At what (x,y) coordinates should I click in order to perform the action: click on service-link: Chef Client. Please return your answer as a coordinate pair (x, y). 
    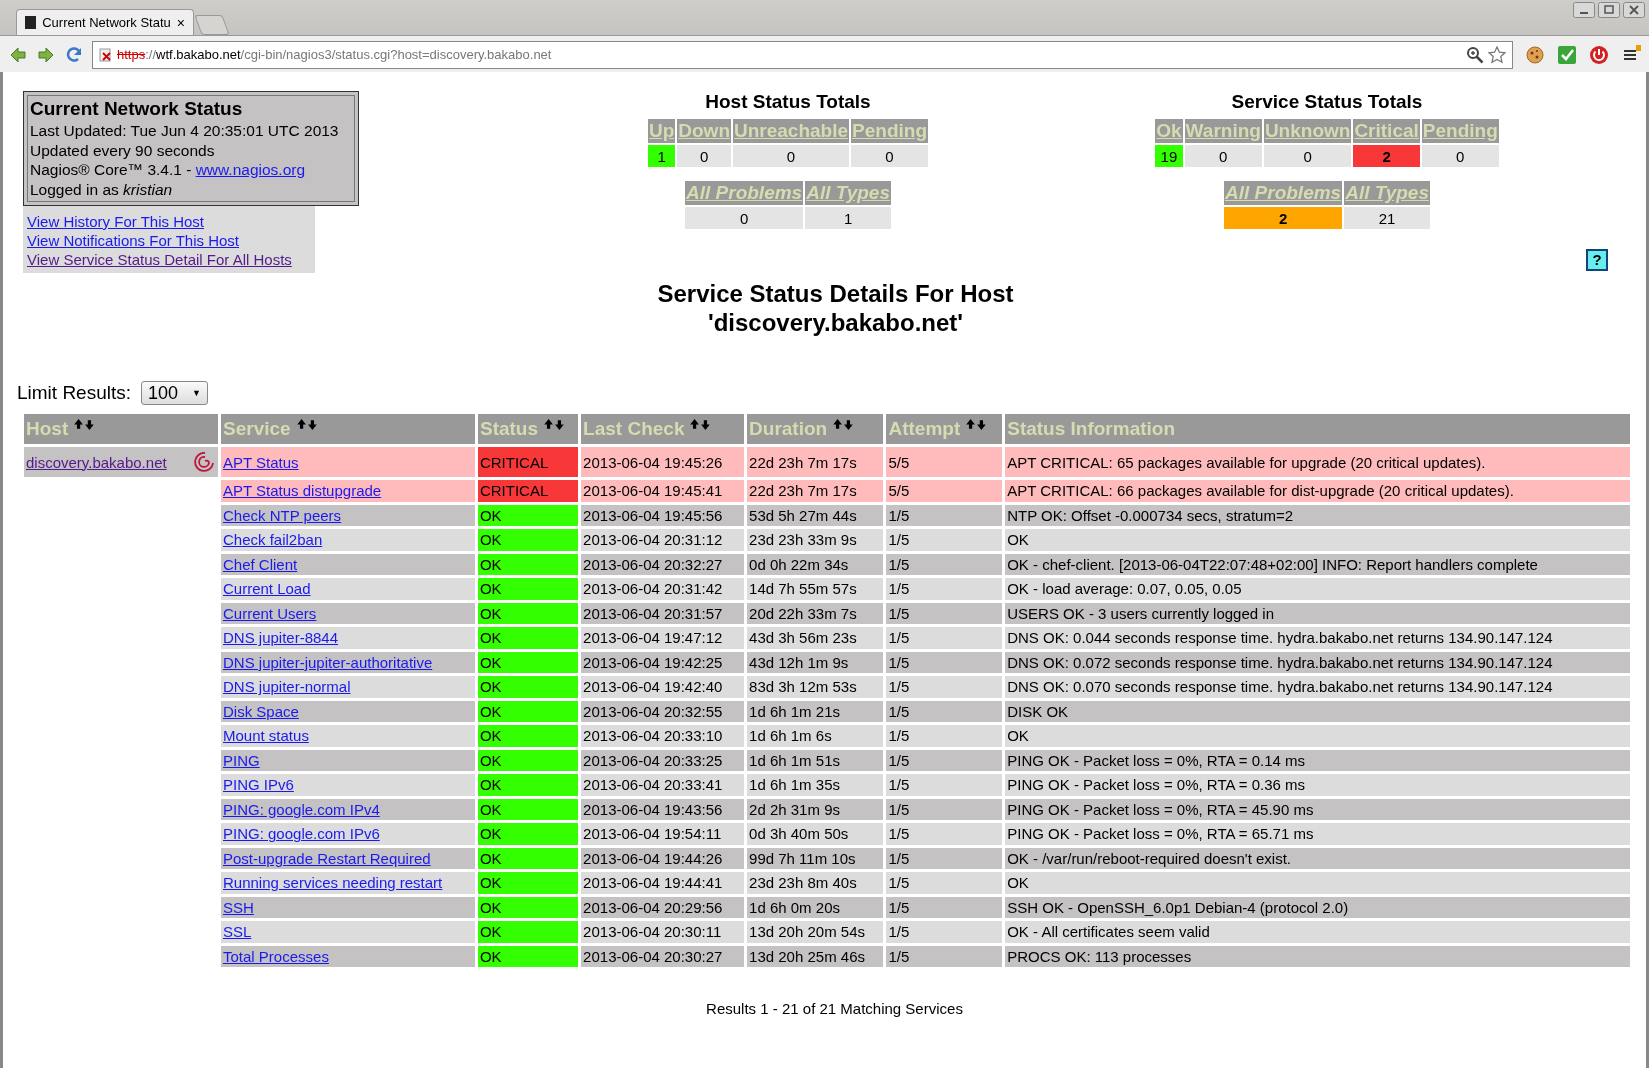
    Looking at the image, I should click on (260, 564).